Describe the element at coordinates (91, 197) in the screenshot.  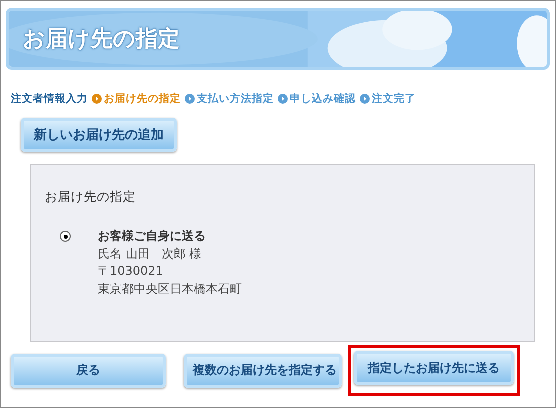
I see `panel-heading: お届け先の指定` at that location.